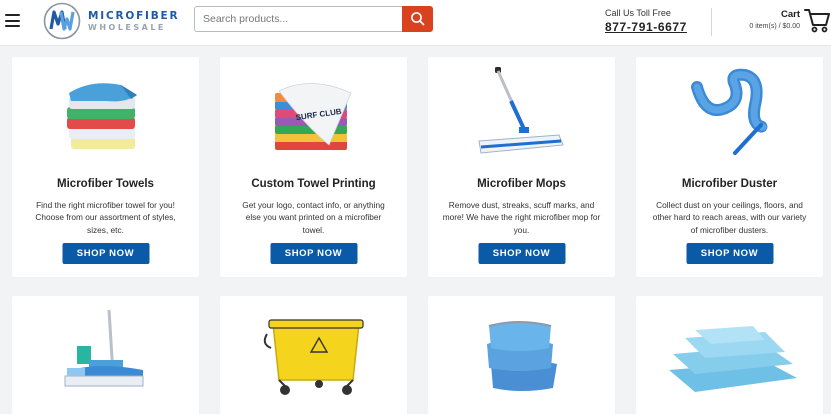 The image size is (831, 414). I want to click on search-button, so click(417, 19).